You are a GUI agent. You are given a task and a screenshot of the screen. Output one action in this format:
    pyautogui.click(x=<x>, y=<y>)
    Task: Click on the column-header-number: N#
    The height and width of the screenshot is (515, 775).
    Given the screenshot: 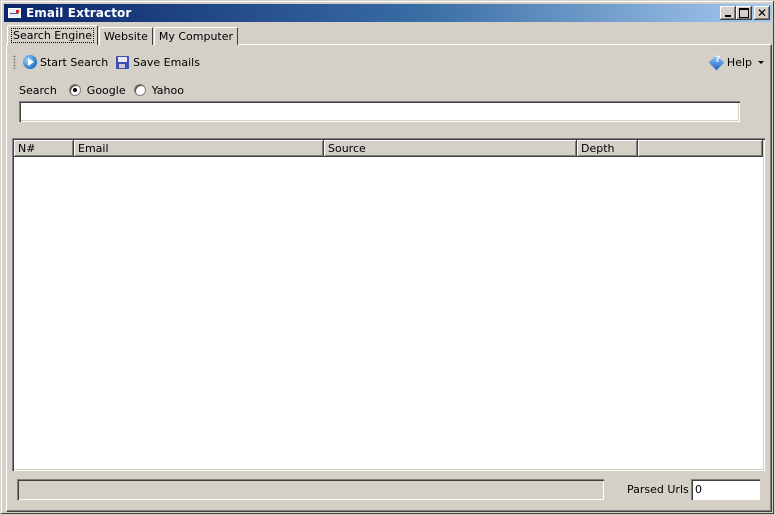 What is the action you would take?
    pyautogui.click(x=44, y=148)
    